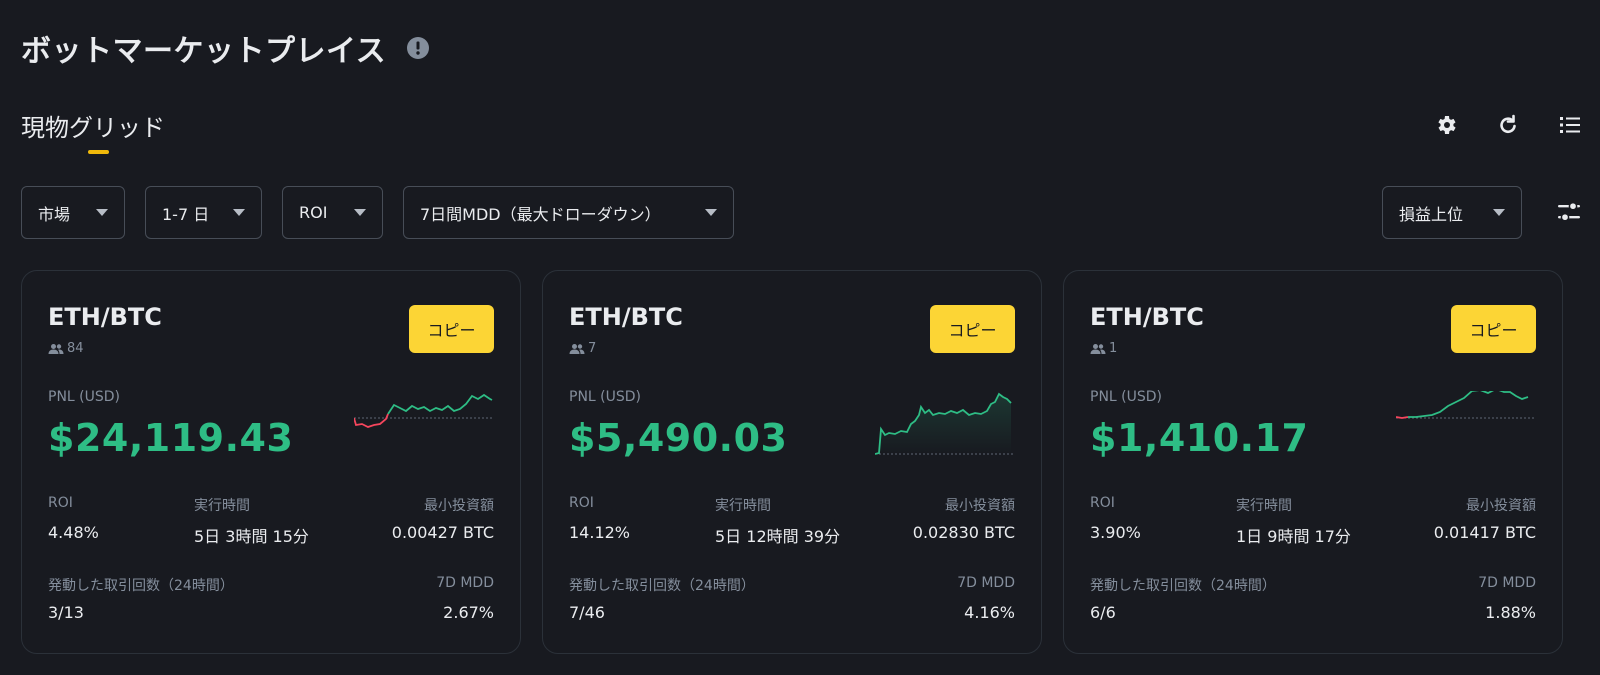  Describe the element at coordinates (778, 536) in the screenshot. I see `runtime-value: 5日 12時間 39分` at that location.